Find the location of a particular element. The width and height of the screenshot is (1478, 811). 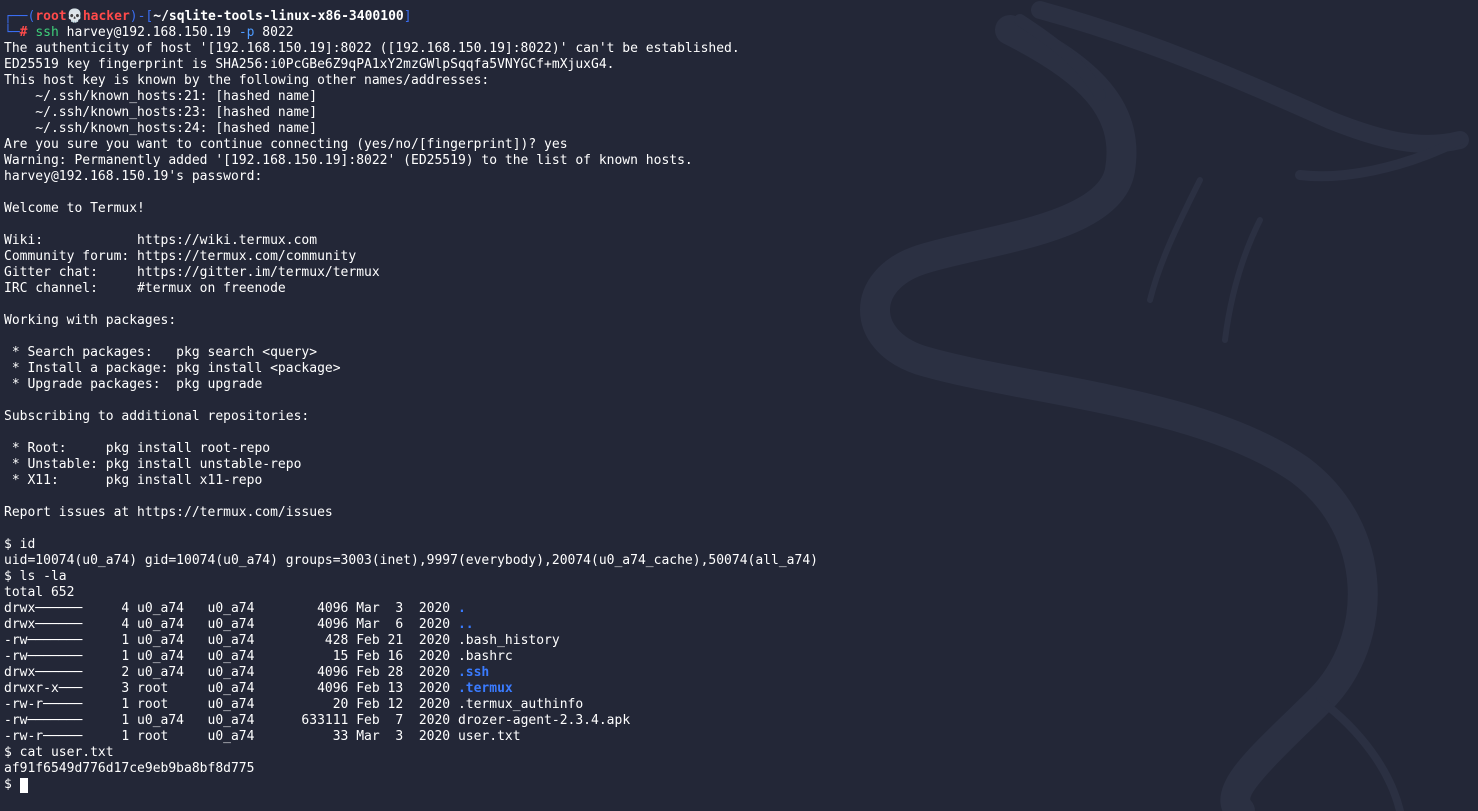

output-line: $ id is located at coordinates (20, 544).